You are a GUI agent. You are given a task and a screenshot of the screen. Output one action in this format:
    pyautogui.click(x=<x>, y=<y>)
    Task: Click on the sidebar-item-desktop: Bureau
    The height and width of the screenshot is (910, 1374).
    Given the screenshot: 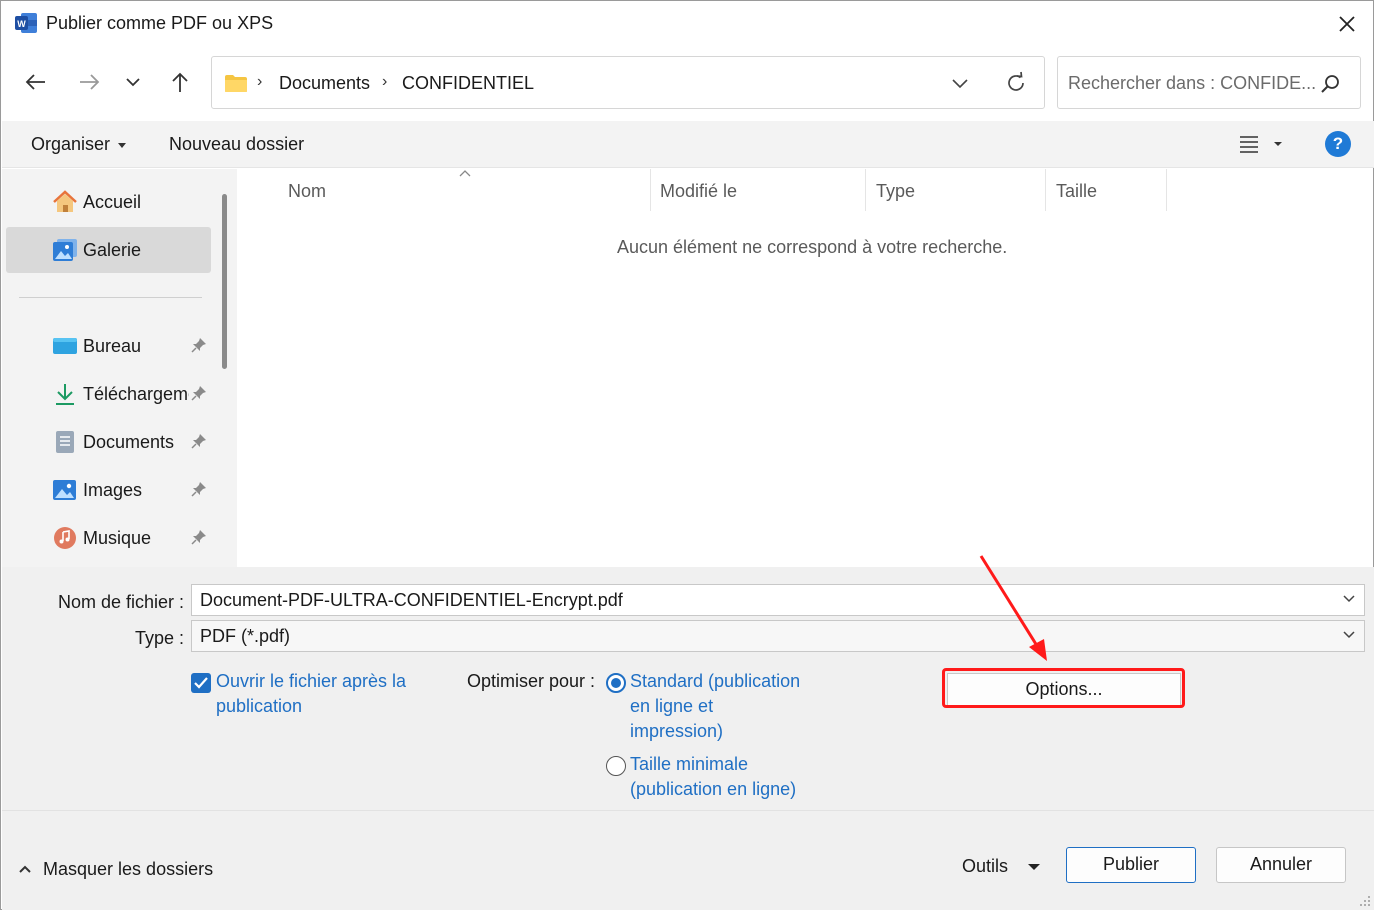 What is the action you would take?
    pyautogui.click(x=108, y=346)
    